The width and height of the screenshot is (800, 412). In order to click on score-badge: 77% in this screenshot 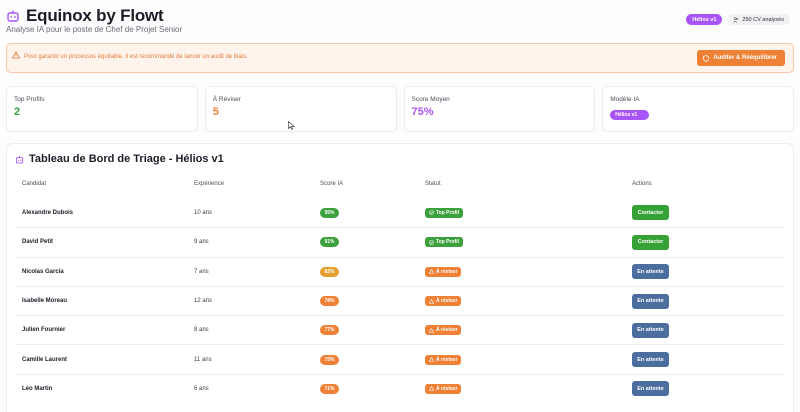, I will do `click(329, 330)`.